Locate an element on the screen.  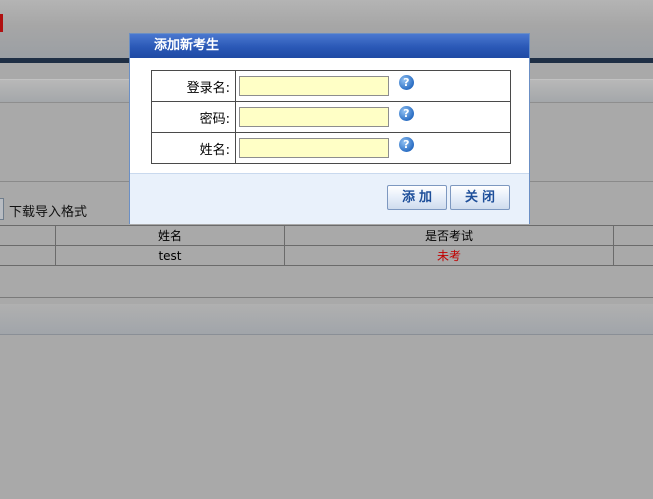
examinee-table: 姓名 是否考试 test 未考 is located at coordinates (326, 245).